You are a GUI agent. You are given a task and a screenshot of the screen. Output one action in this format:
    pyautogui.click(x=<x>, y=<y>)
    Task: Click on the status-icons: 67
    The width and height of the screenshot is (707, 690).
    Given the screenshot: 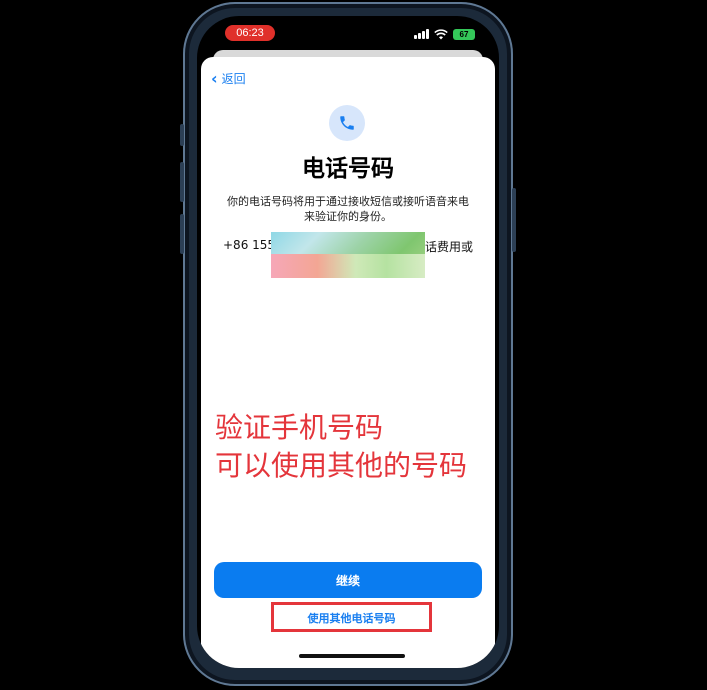 What is the action you would take?
    pyautogui.click(x=444, y=34)
    